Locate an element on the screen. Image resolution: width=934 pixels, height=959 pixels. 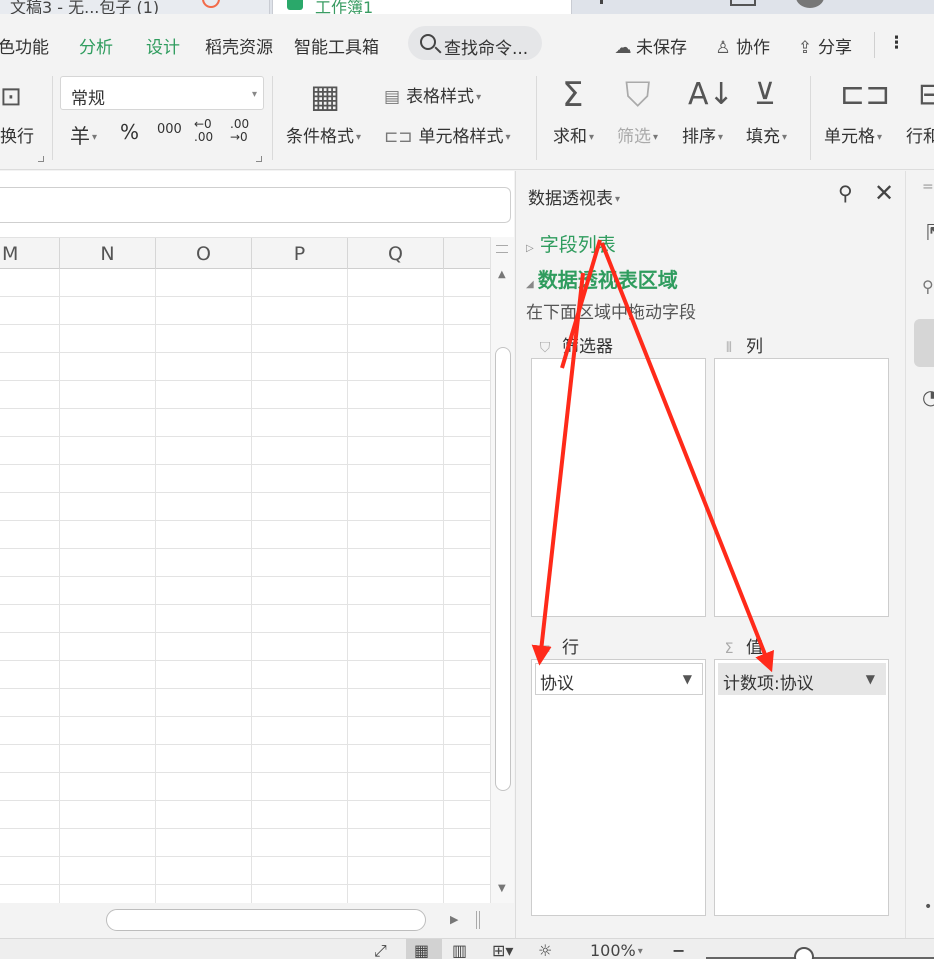
pin-icon: ⚲ is located at coordinates (845, 193).